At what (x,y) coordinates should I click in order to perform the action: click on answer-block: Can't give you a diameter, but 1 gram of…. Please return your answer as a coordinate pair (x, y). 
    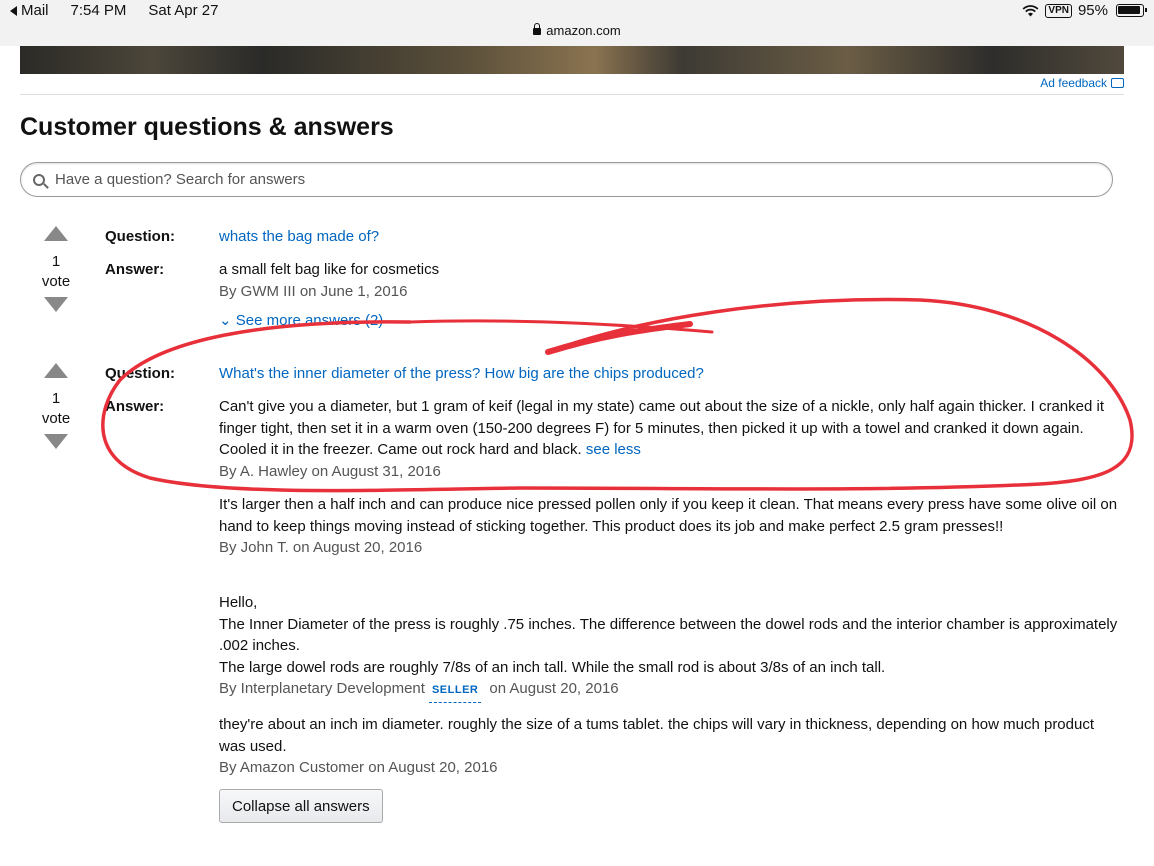
    Looking at the image, I should click on (669, 439).